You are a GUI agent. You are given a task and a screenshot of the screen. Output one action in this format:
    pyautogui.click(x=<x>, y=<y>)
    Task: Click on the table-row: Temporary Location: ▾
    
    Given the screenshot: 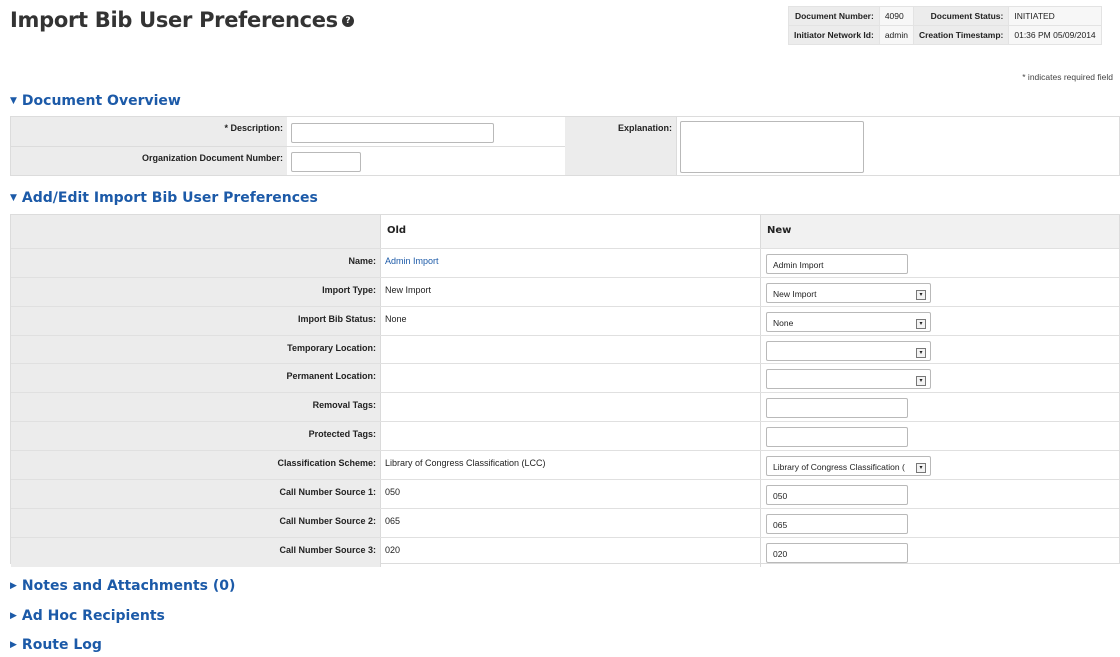 What is the action you would take?
    pyautogui.click(x=565, y=350)
    